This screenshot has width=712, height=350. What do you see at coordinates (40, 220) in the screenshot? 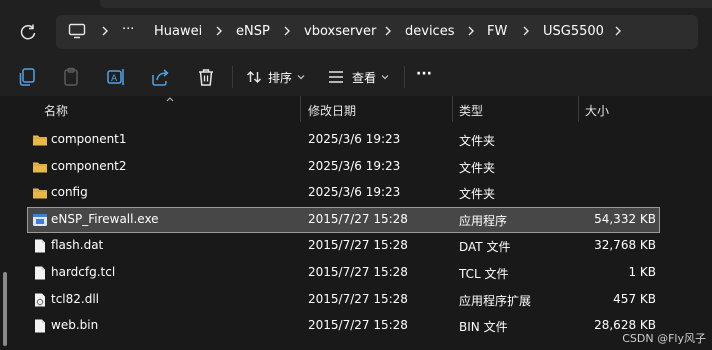
I see `exe-icon` at bounding box center [40, 220].